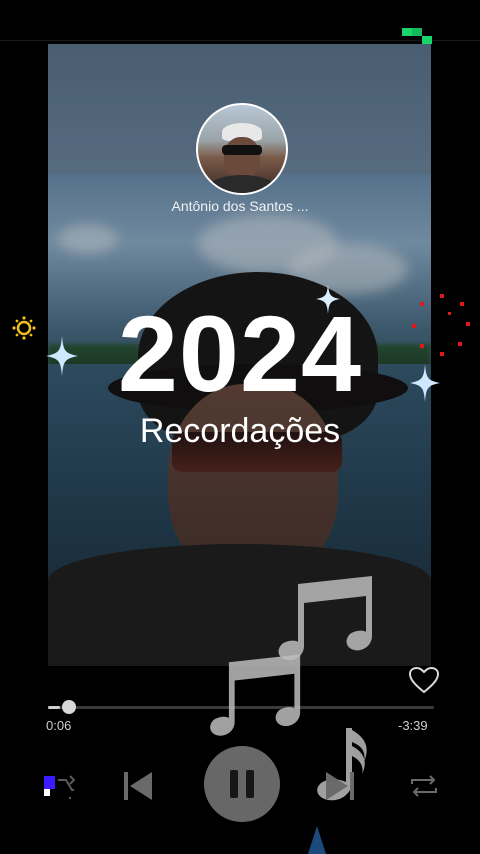  I want to click on progress-fill, so click(54, 707).